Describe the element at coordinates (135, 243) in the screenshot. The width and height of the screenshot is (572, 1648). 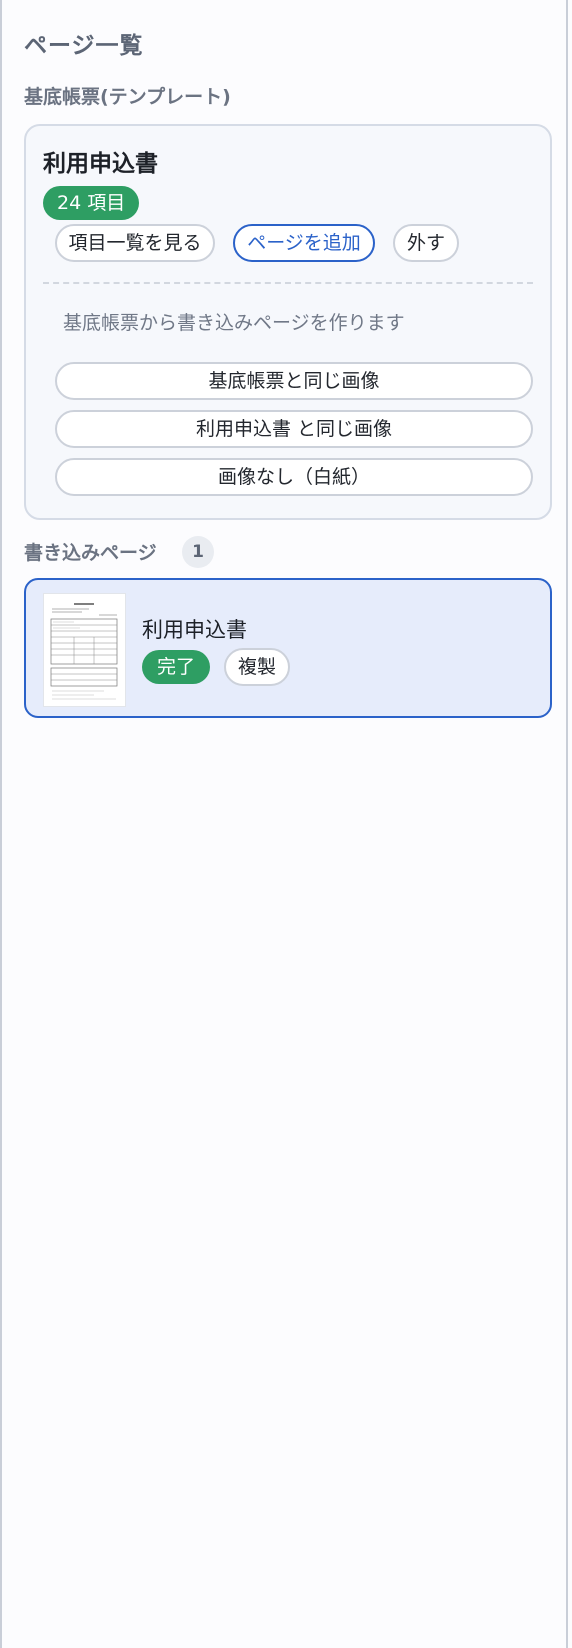
I see `view-items-button: 項目一覧を見る` at that location.